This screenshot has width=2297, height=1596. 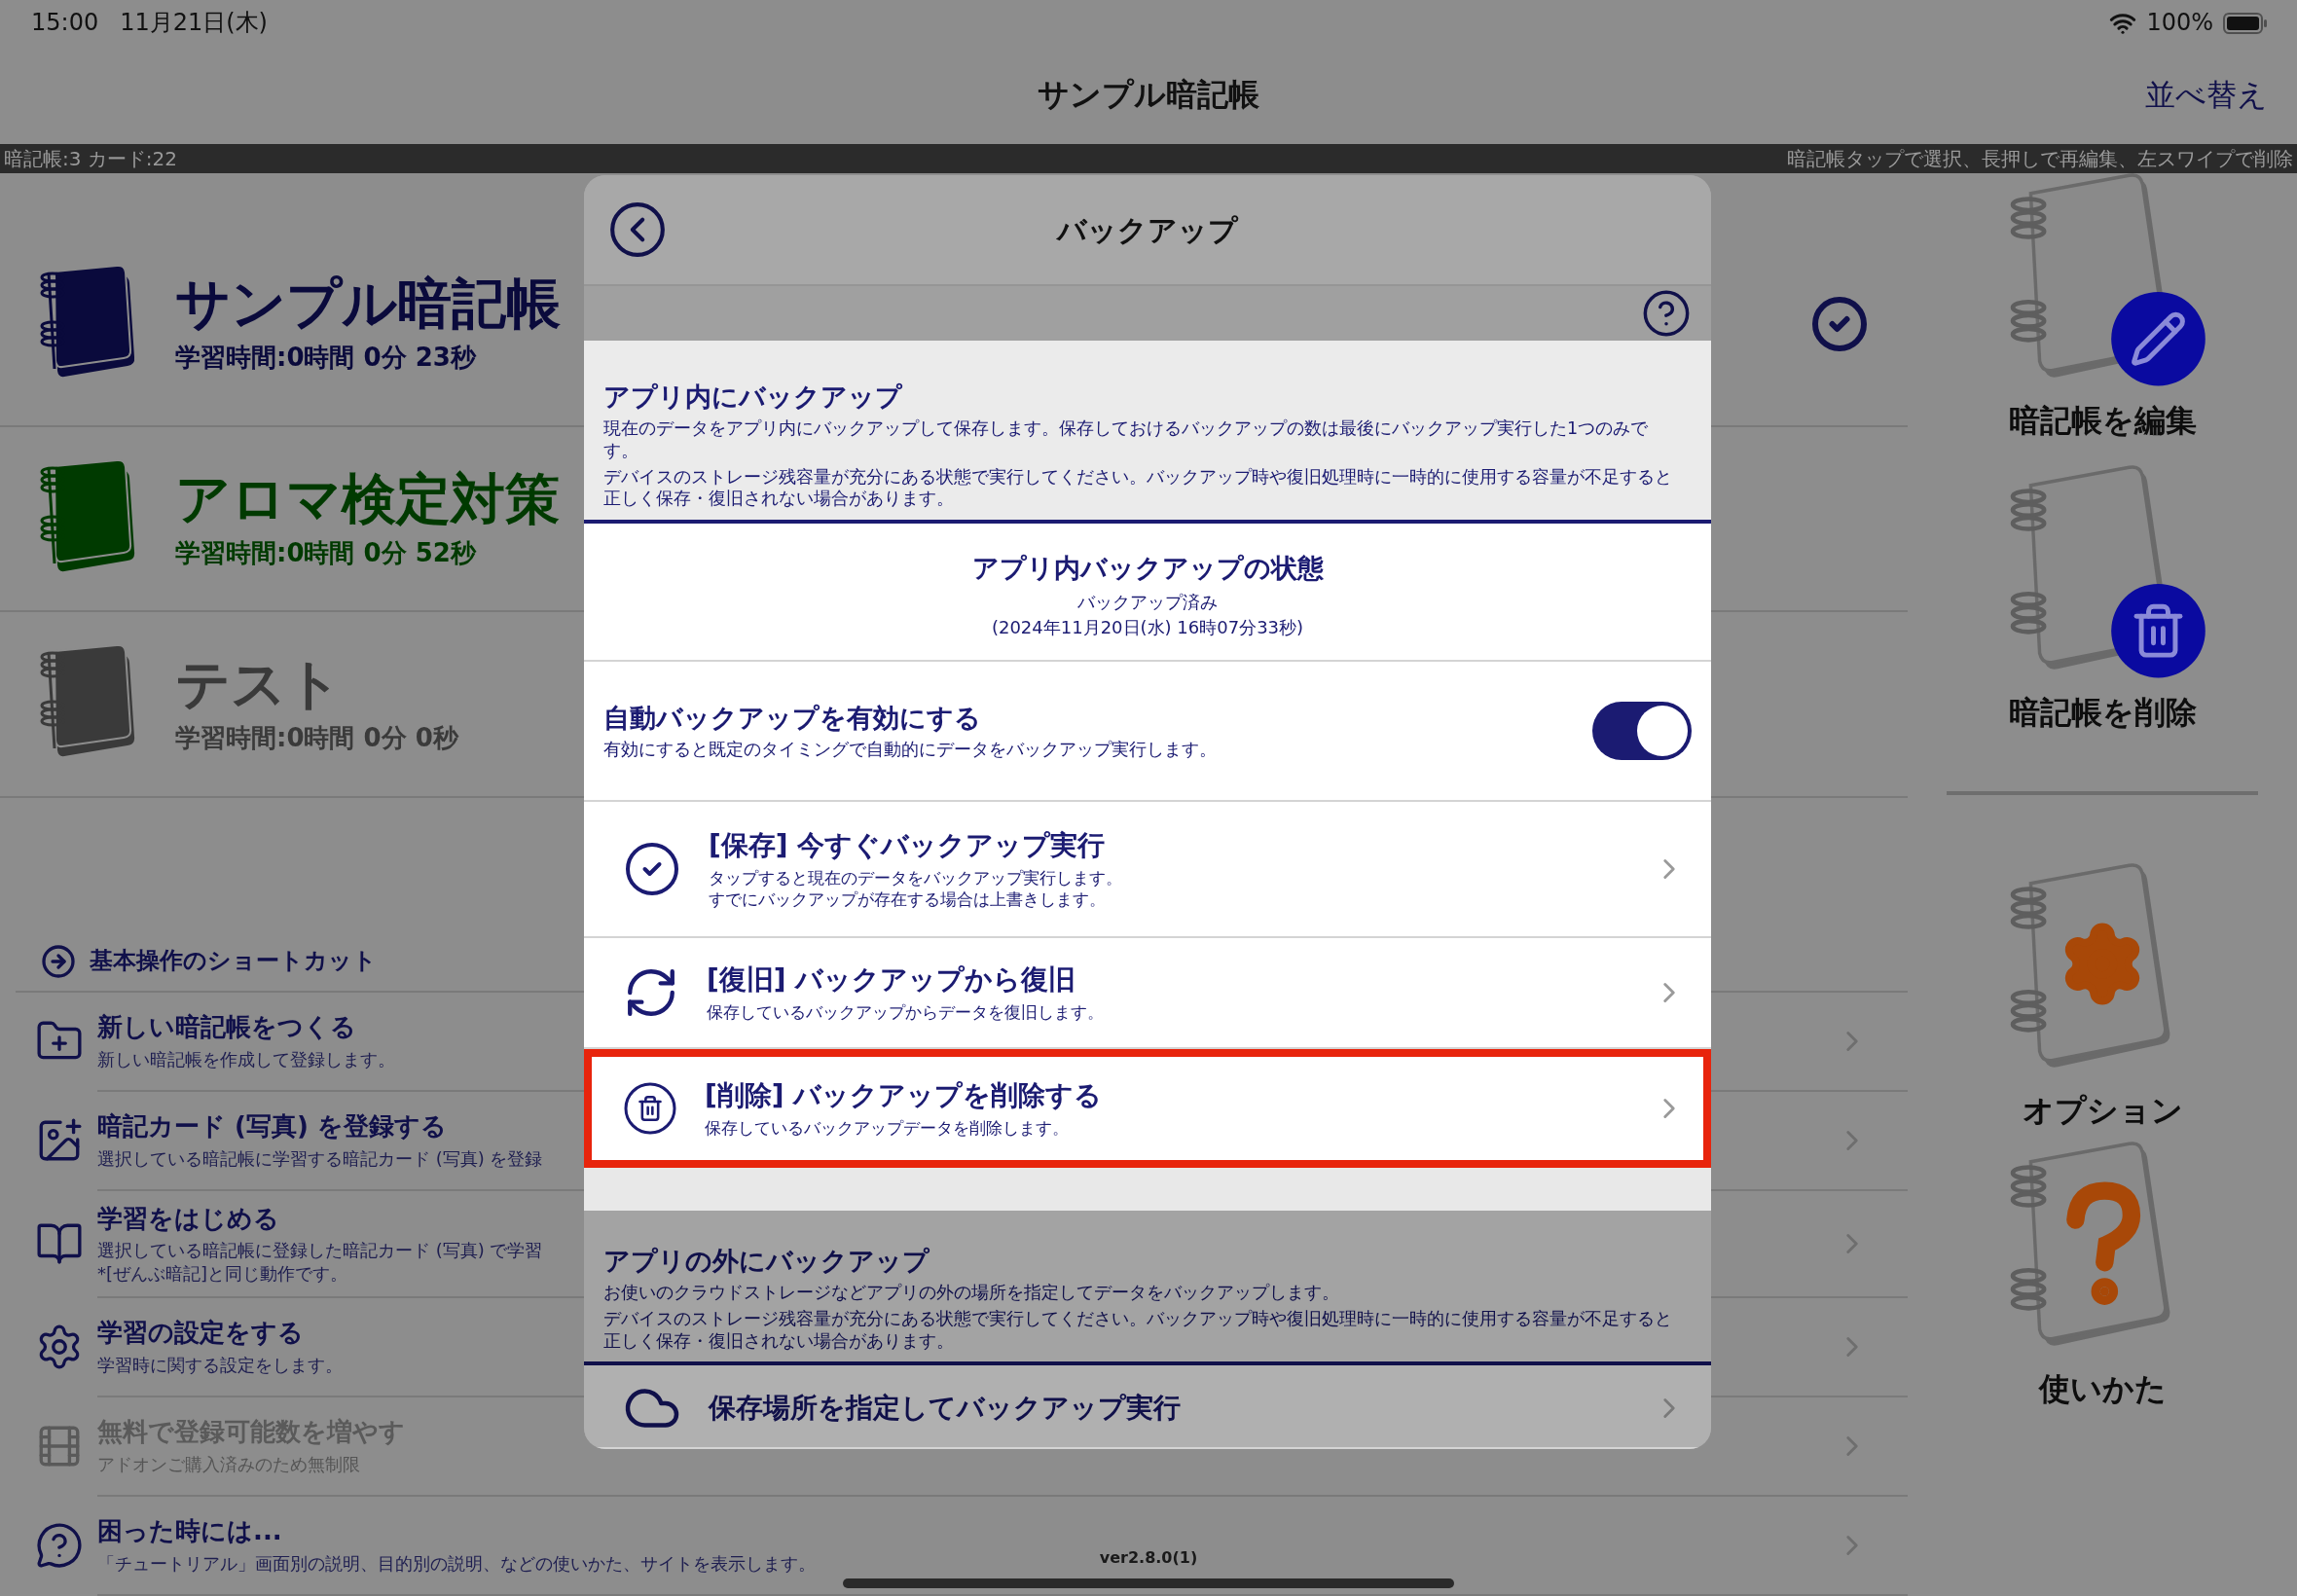 I want to click on shortcut-title: 新しい暗記帳をつくる, so click(x=226, y=1027).